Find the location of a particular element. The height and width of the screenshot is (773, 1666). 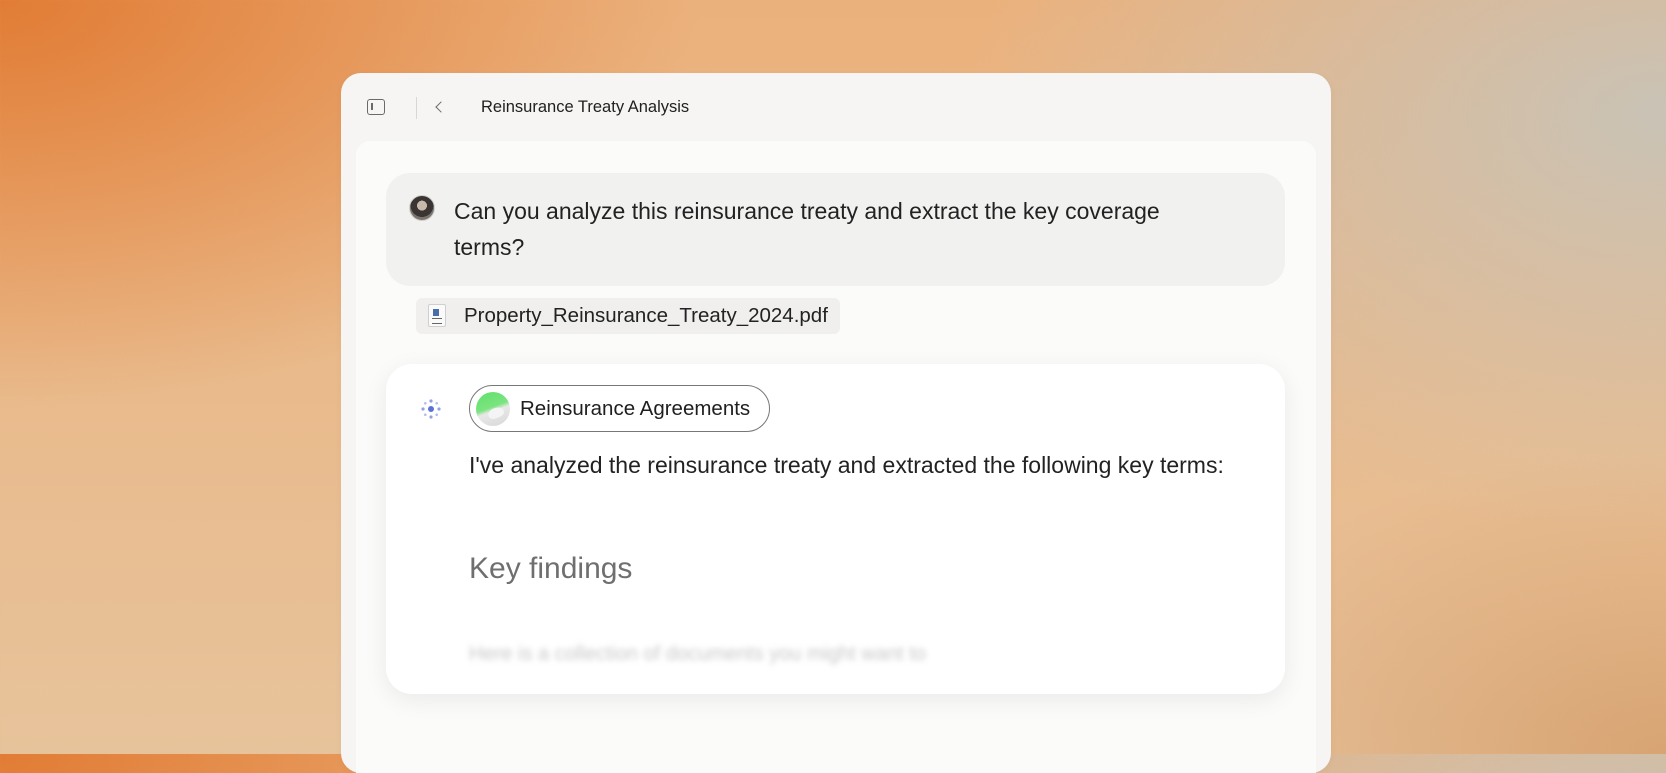

sidebar-toggle-icon is located at coordinates (376, 107).